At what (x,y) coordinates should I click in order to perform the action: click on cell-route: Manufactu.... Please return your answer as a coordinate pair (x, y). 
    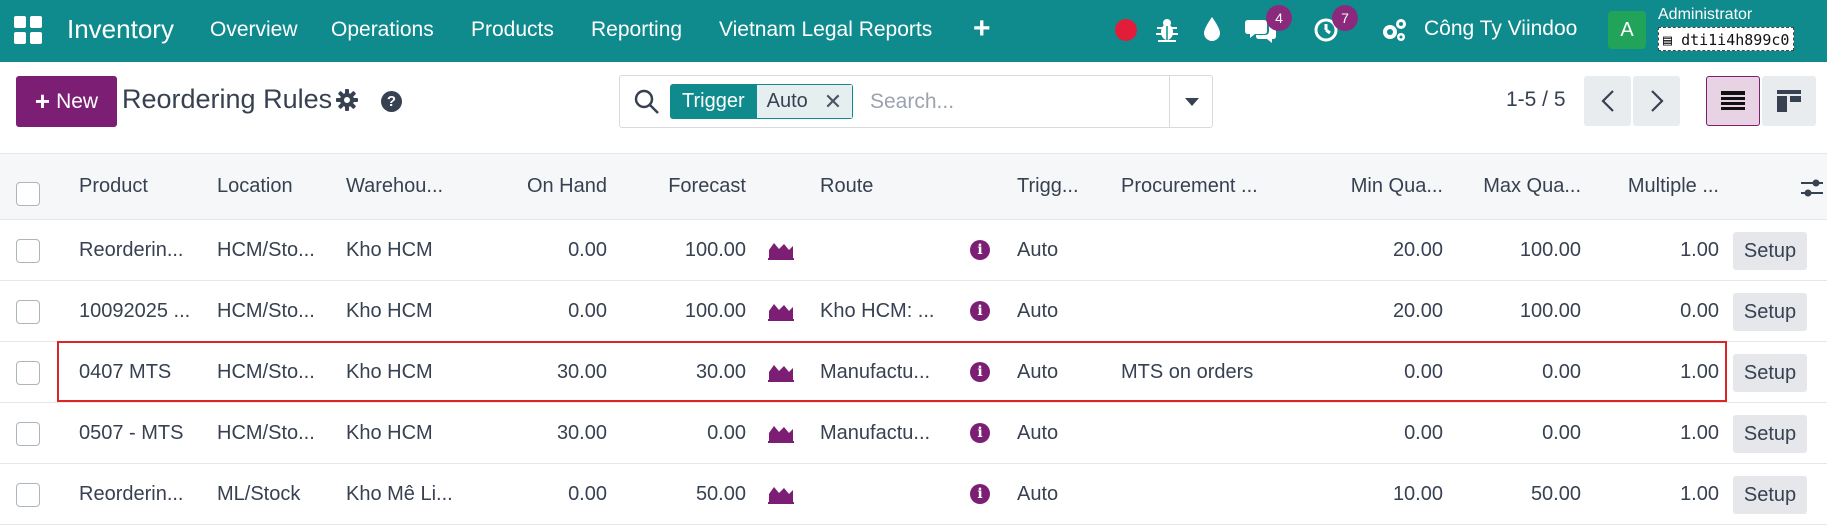
    Looking at the image, I should click on (875, 432).